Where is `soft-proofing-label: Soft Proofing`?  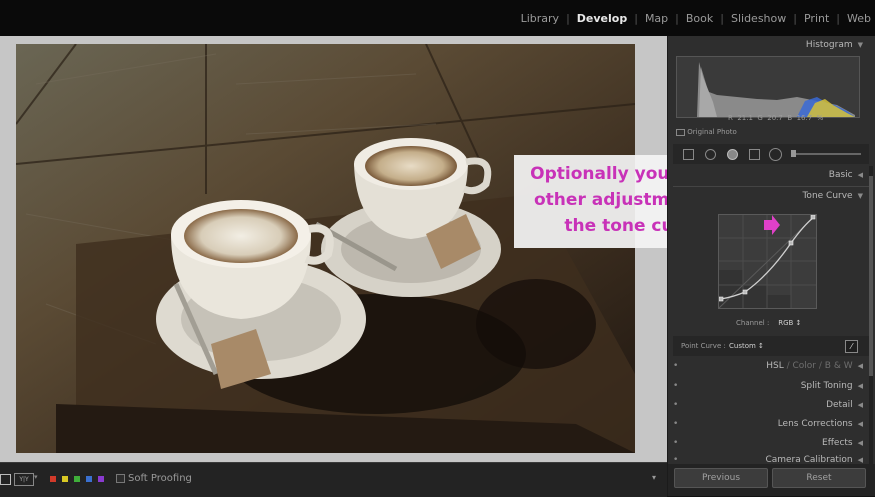 soft-proofing-label: Soft Proofing is located at coordinates (160, 478).